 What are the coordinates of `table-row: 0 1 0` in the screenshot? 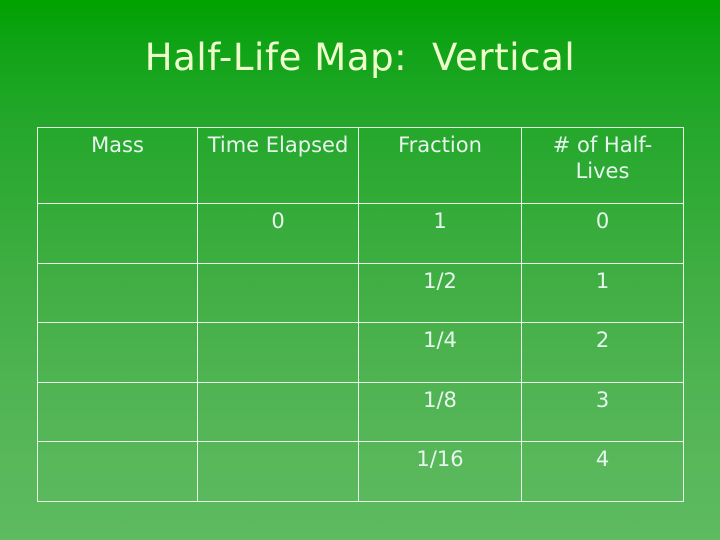 It's located at (360, 233).